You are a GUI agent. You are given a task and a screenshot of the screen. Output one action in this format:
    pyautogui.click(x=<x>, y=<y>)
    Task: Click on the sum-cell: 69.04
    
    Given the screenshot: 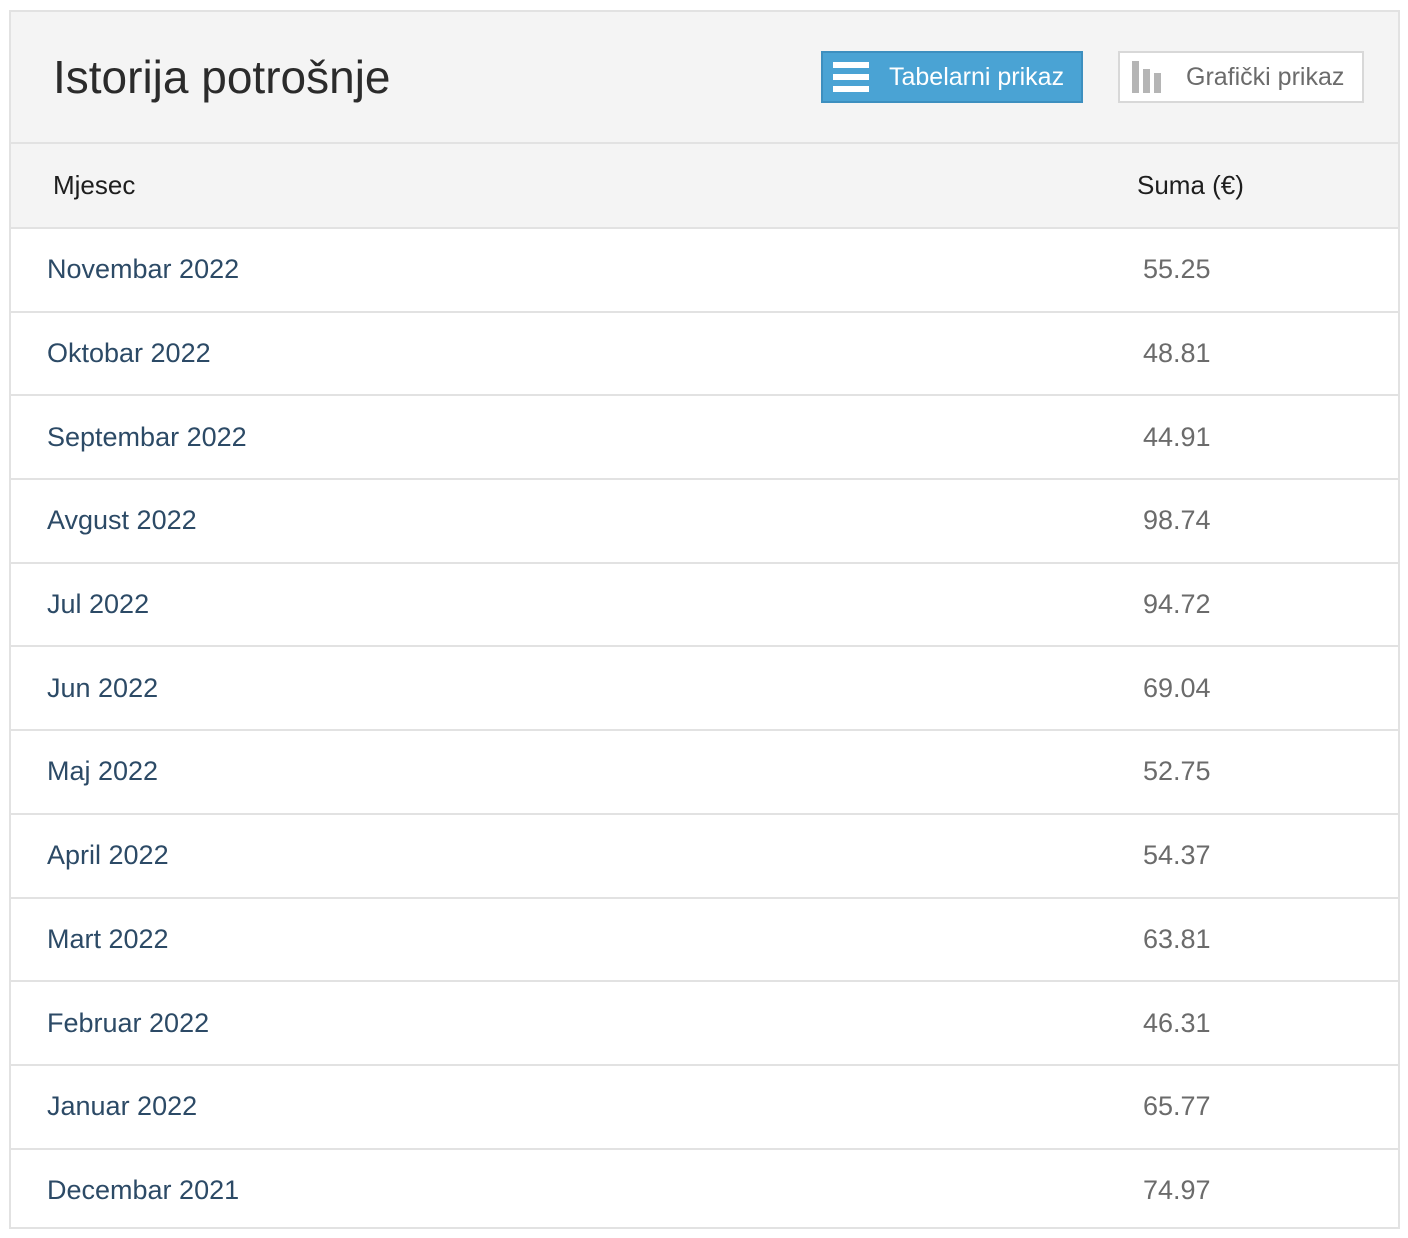 What is the action you would take?
    pyautogui.click(x=1267, y=689)
    